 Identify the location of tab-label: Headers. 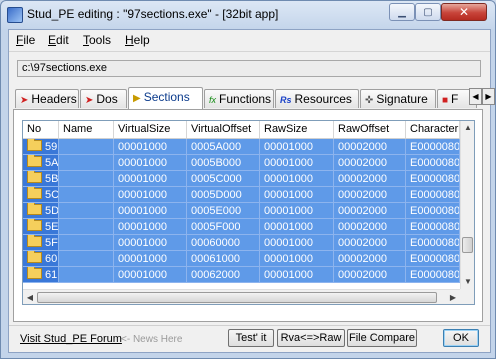
(54, 99).